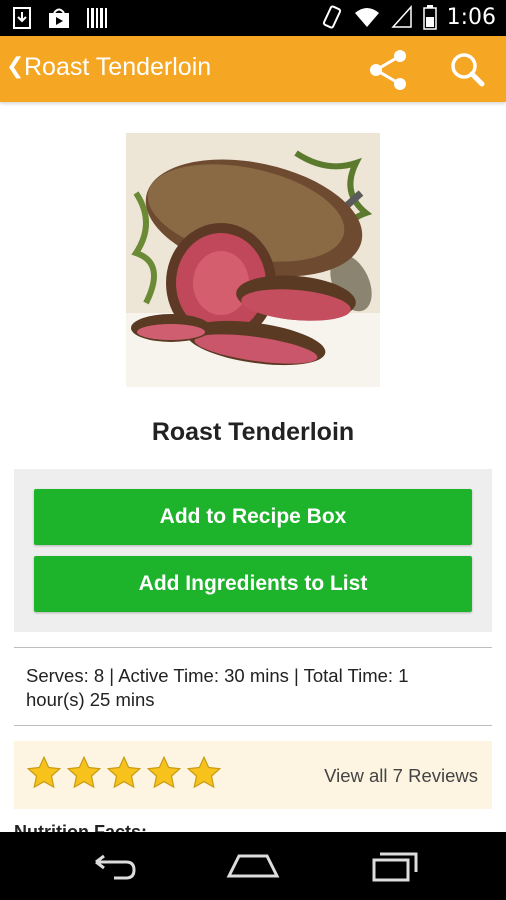 The width and height of the screenshot is (506, 900). Describe the element at coordinates (366, 17) in the screenshot. I see `wifi-icon` at that location.